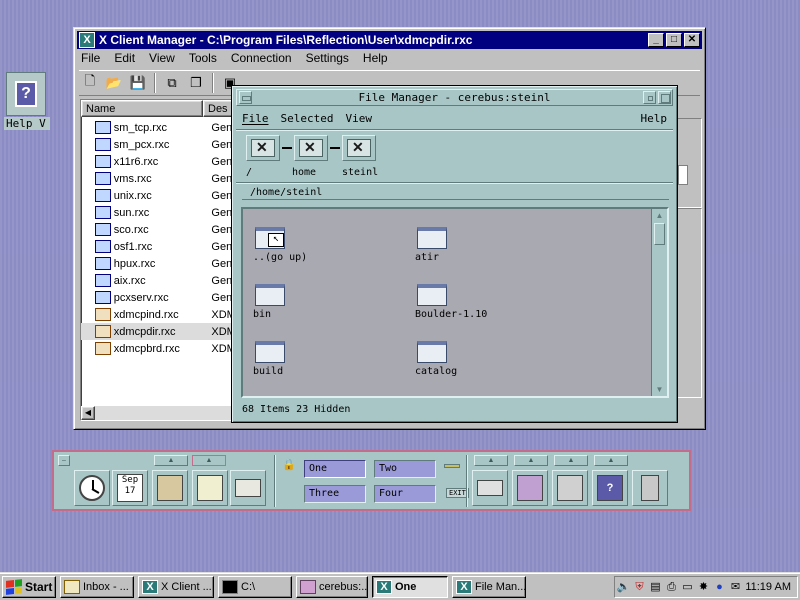  Describe the element at coordinates (90, 83) in the screenshot. I see `new-file-icon: 🗋` at that location.